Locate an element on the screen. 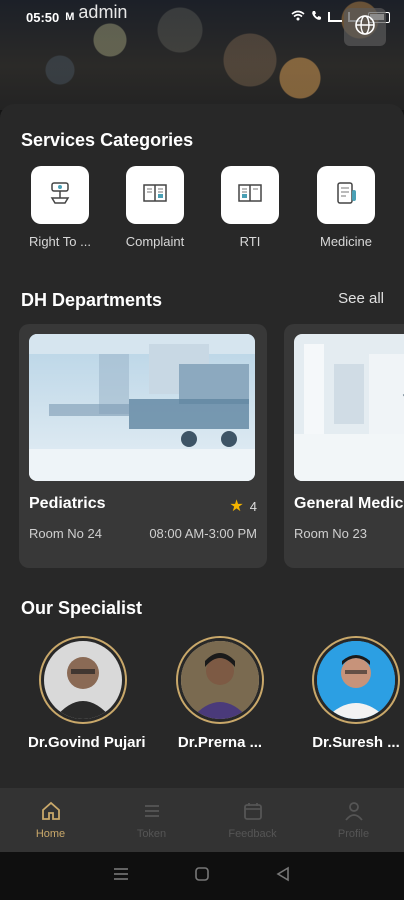  department-card-general-medicine: General Medic Room No 23 is located at coordinates (344, 446).